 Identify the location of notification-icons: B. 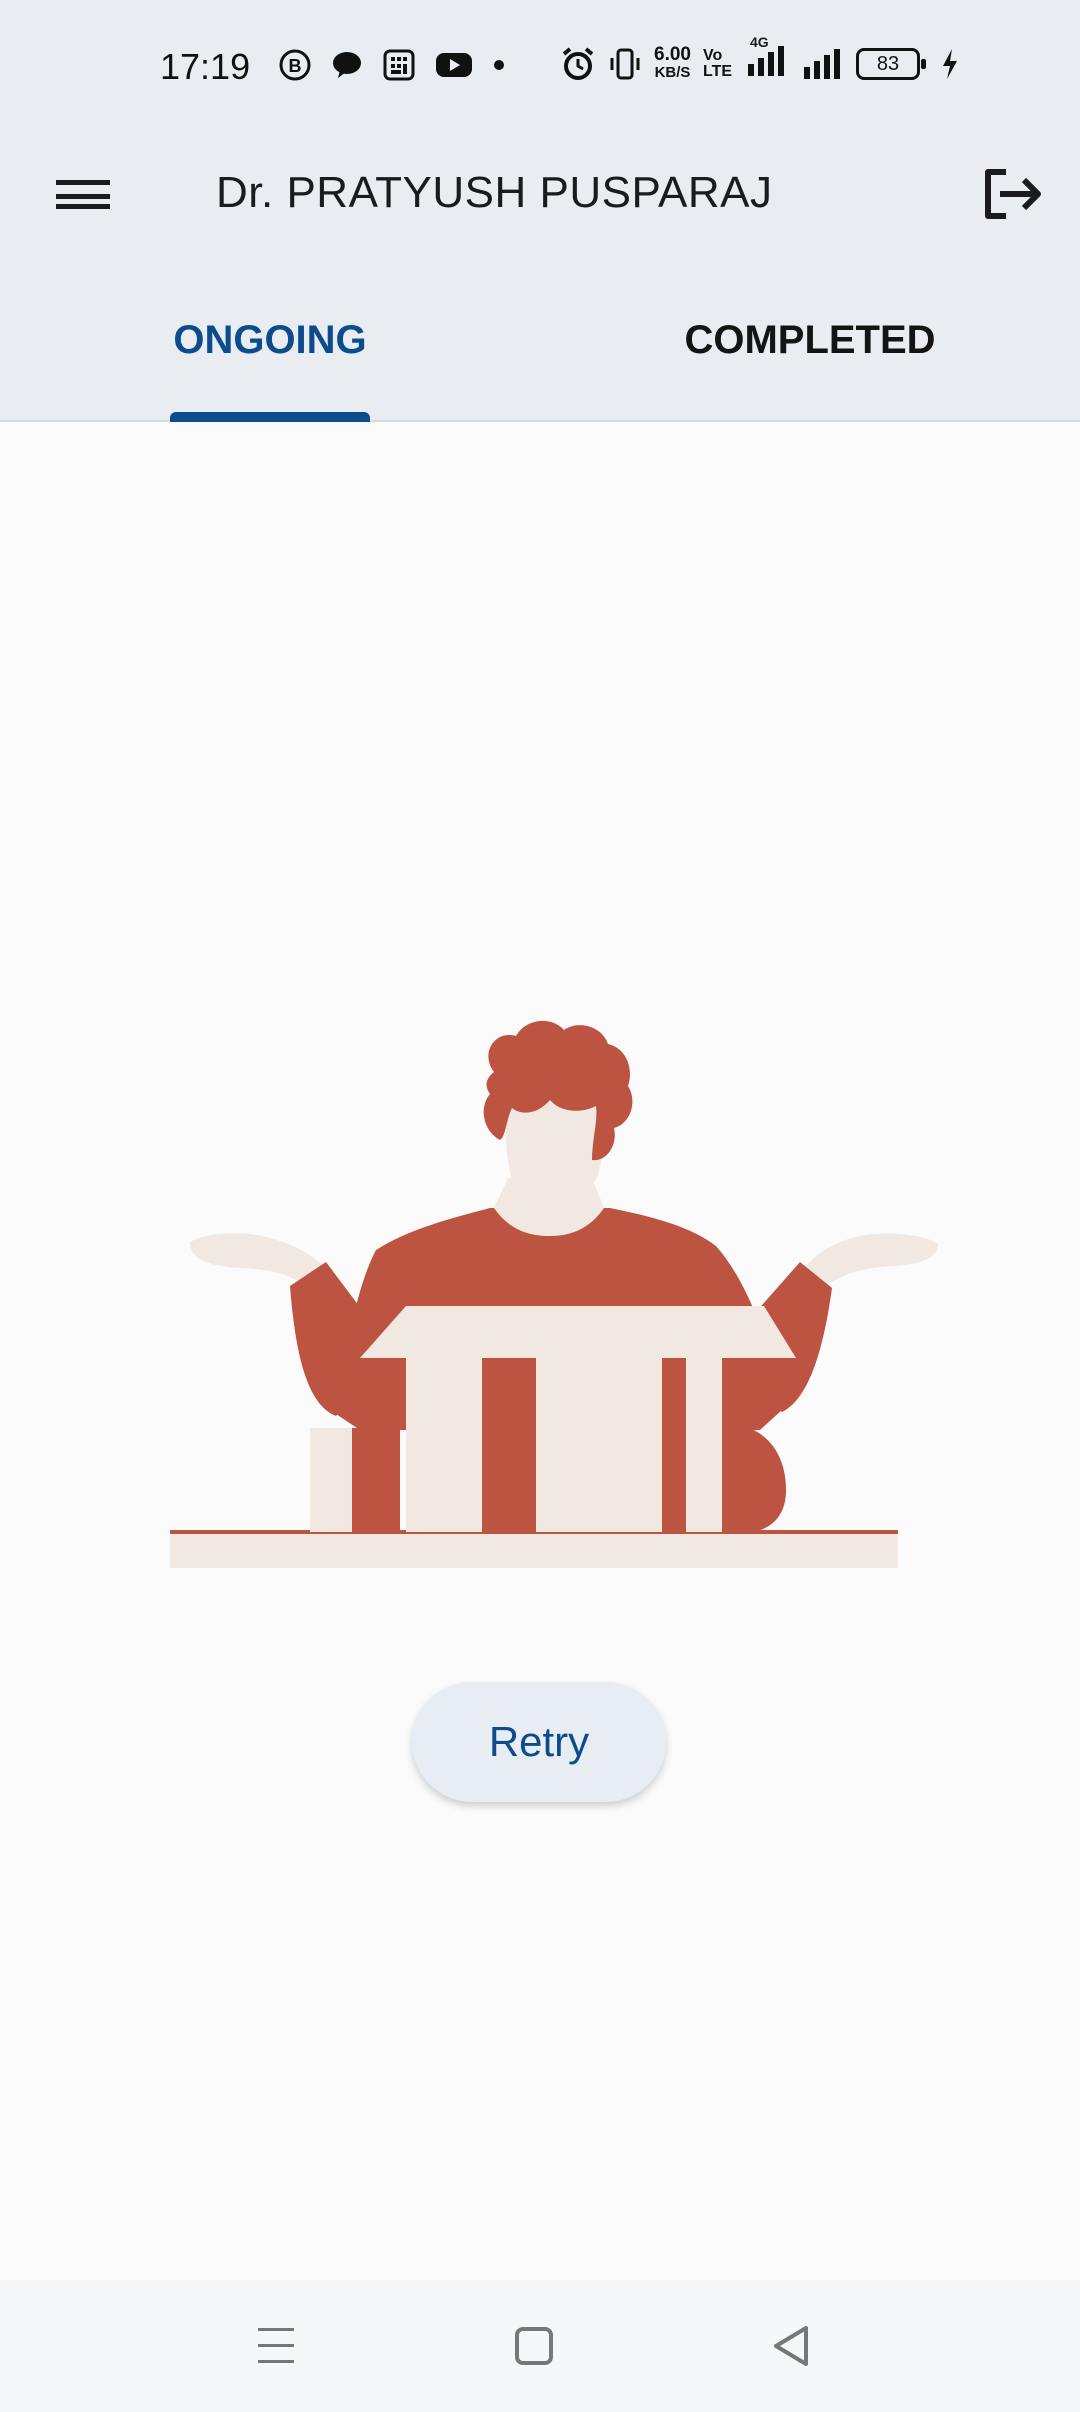
(392, 65).